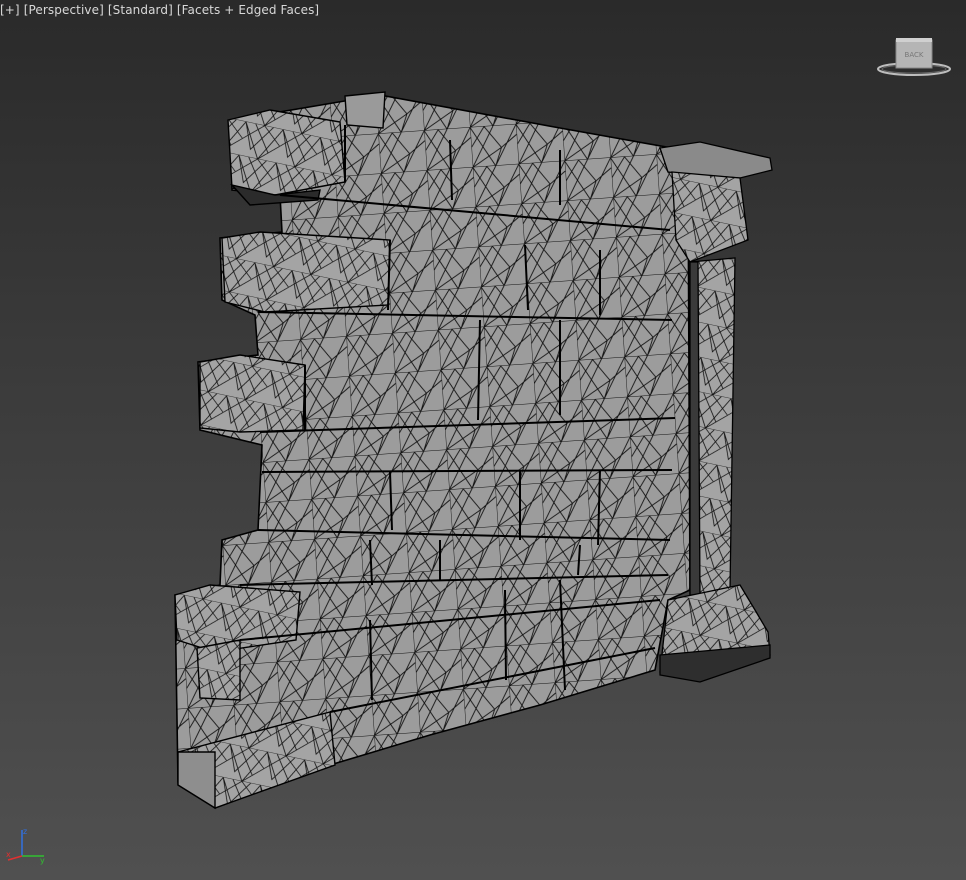 The width and height of the screenshot is (966, 880). Describe the element at coordinates (8, 854) in the screenshot. I see `svg-text: x` at that location.